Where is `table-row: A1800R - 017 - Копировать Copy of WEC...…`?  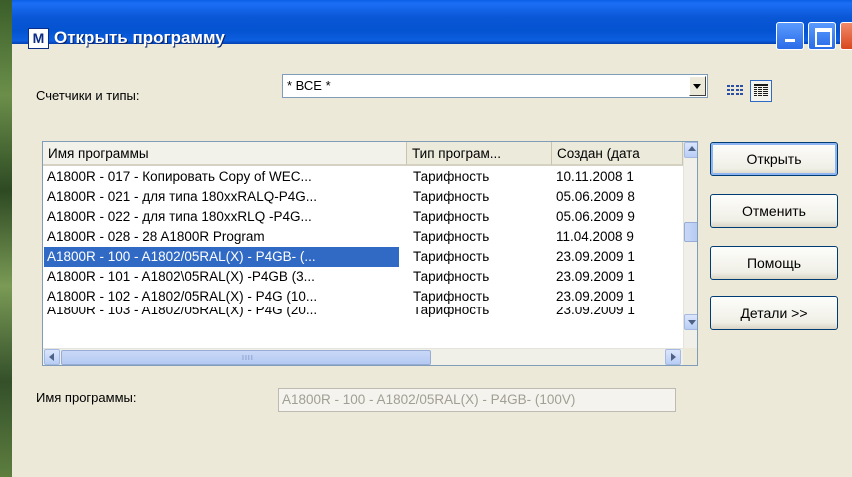 table-row: A1800R - 017 - Копировать Copy of WEC...… is located at coordinates (363, 177).